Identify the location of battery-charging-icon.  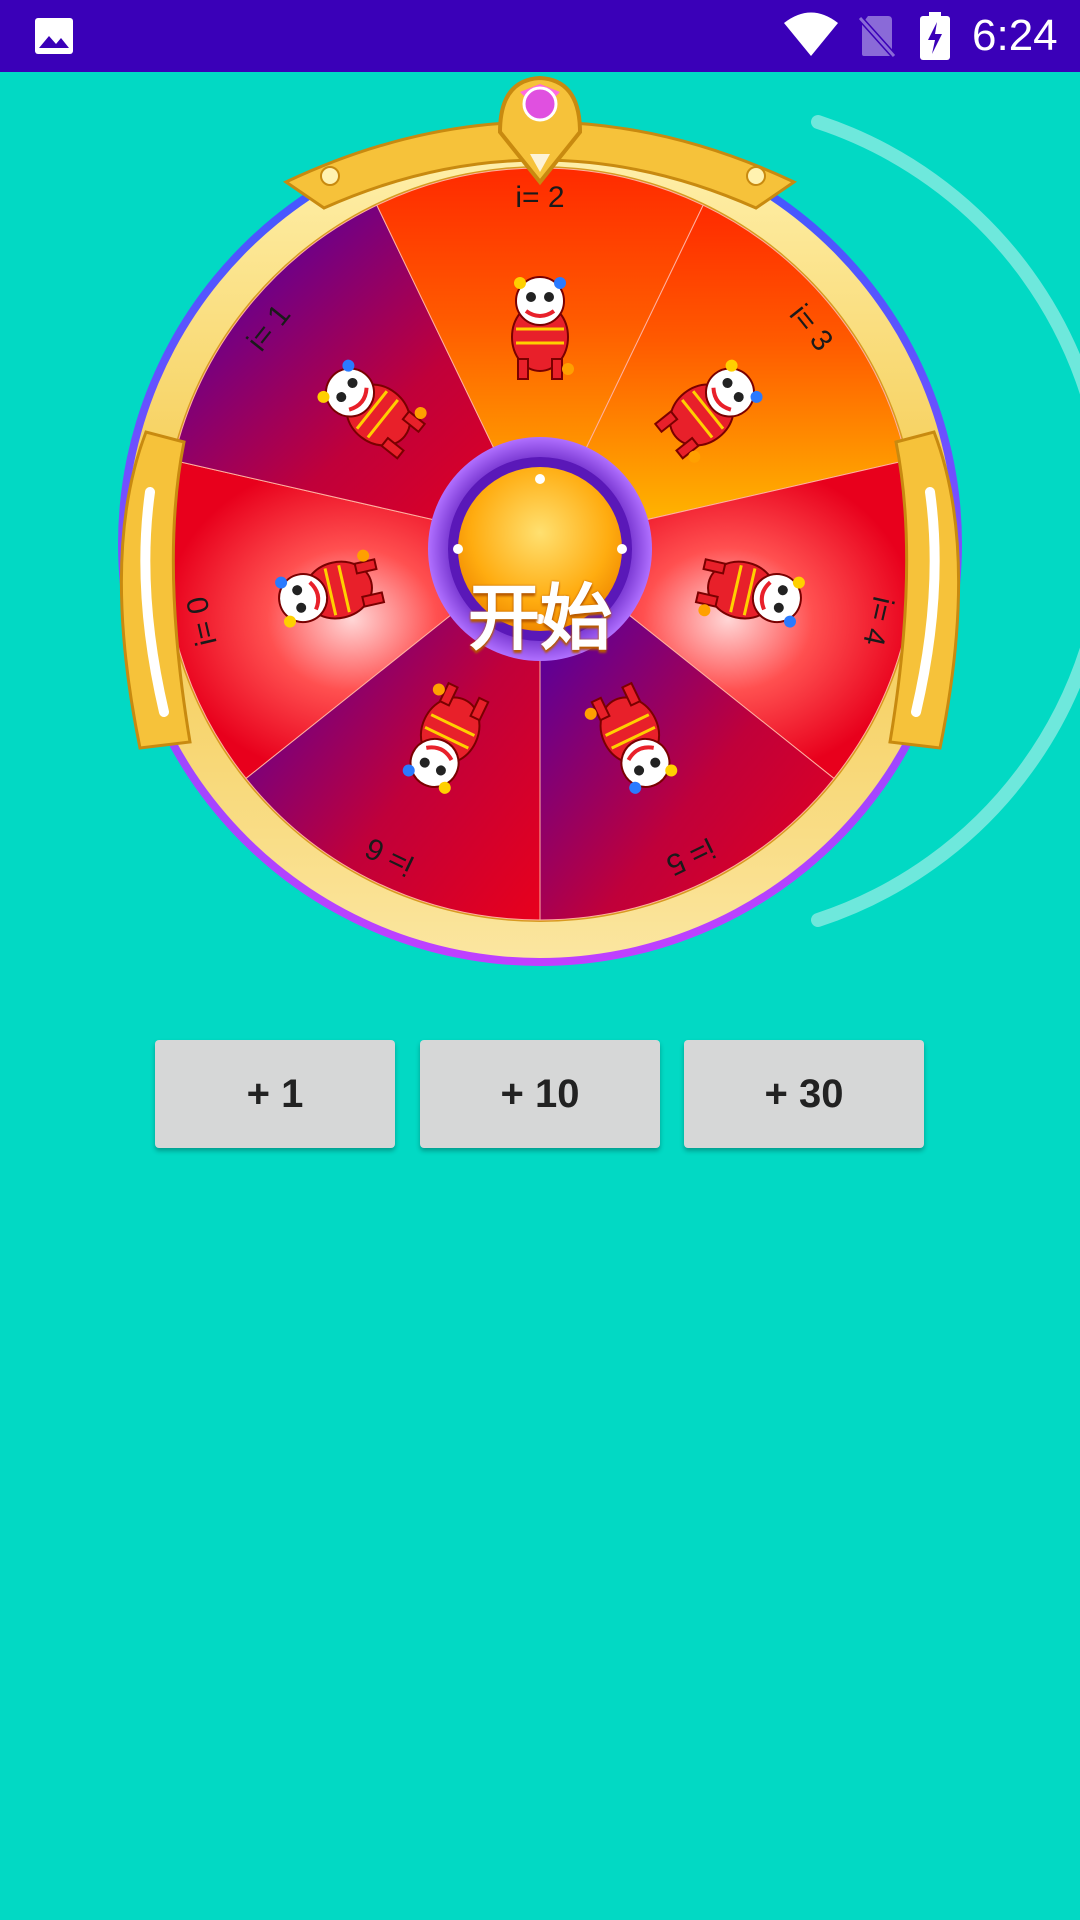
(935, 36).